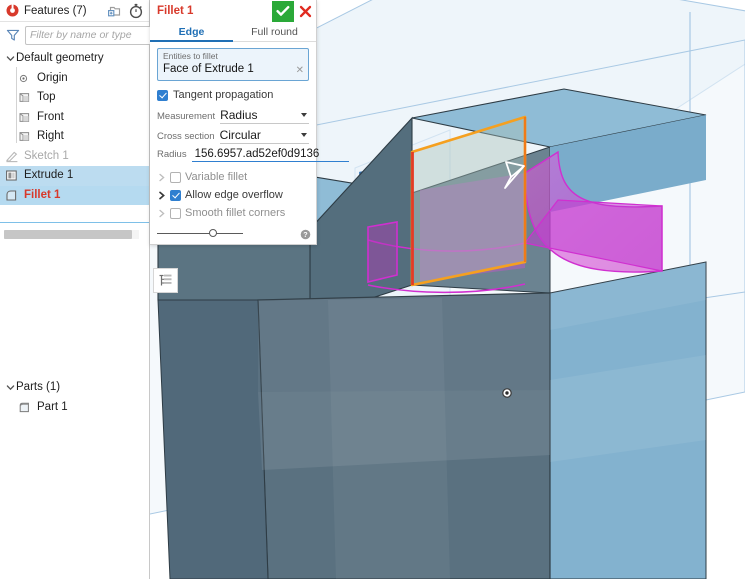 This screenshot has width=745, height=579. I want to click on allow-edge-overflow-label: Allow edge overflow, so click(234, 195).